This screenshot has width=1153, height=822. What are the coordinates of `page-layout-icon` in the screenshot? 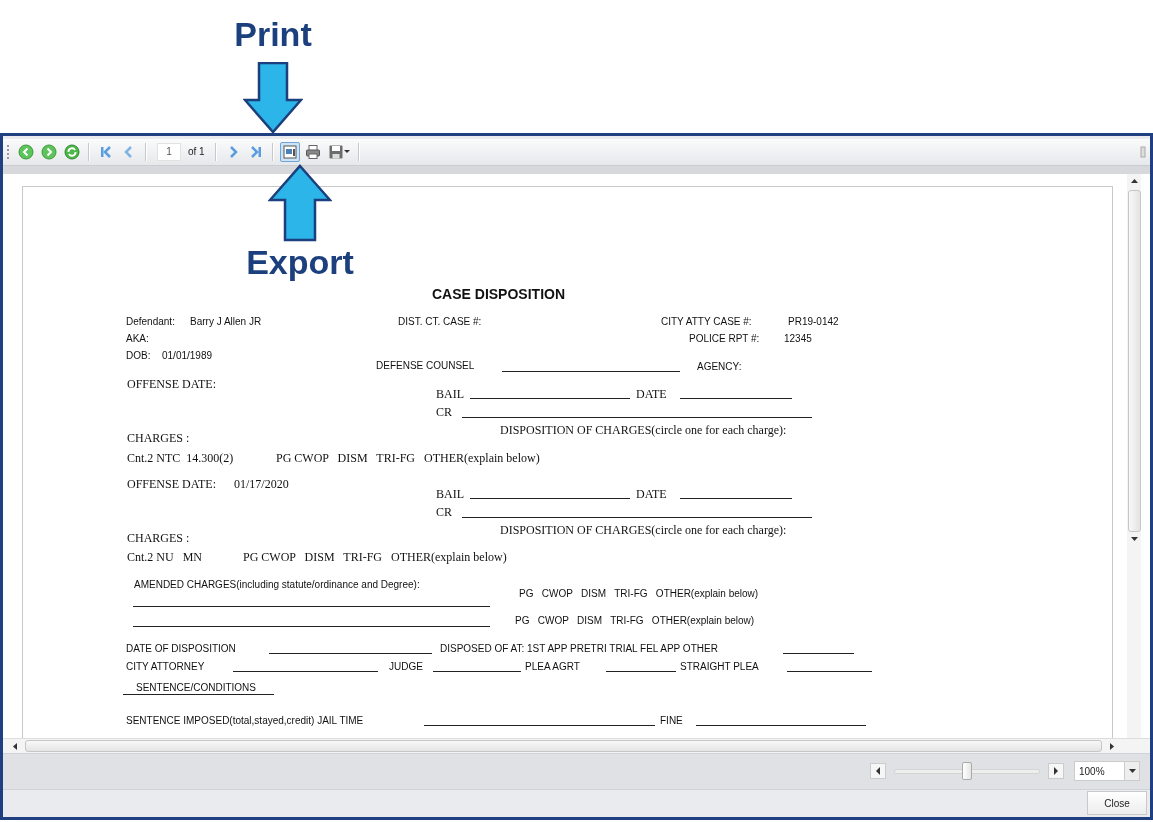 It's located at (289, 151).